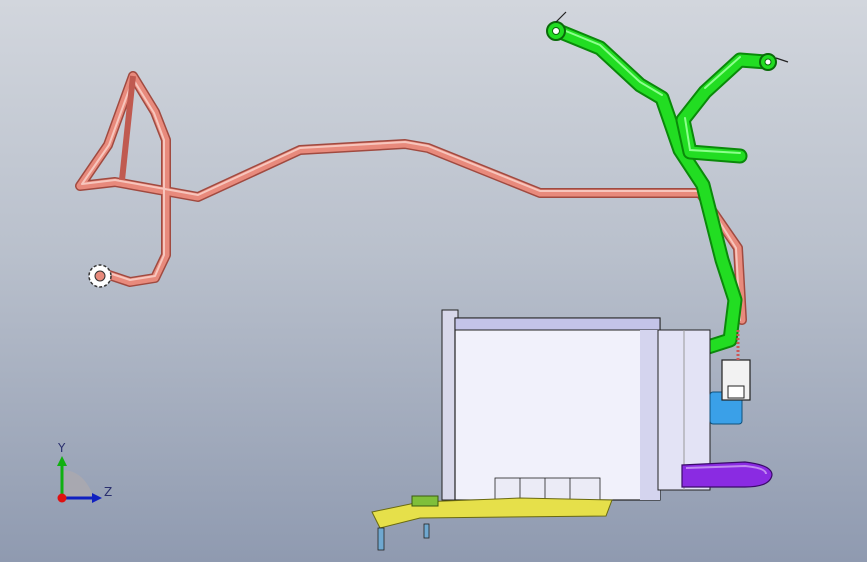 The width and height of the screenshot is (867, 562). I want to click on triad-plane, so click(78, 484).